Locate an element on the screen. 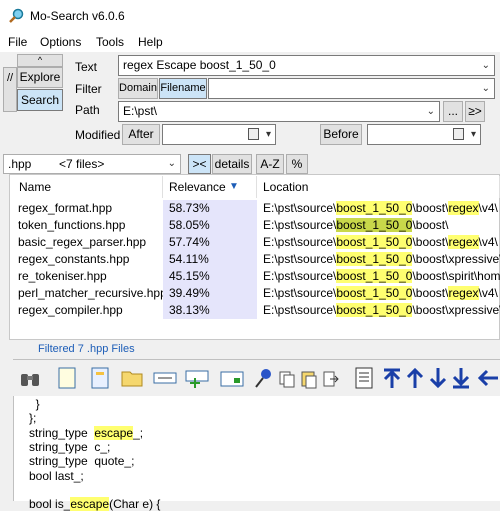 This screenshot has height=511, width=500. extension-filter-select: .hpp <7 files> ⌄ is located at coordinates (92, 164).